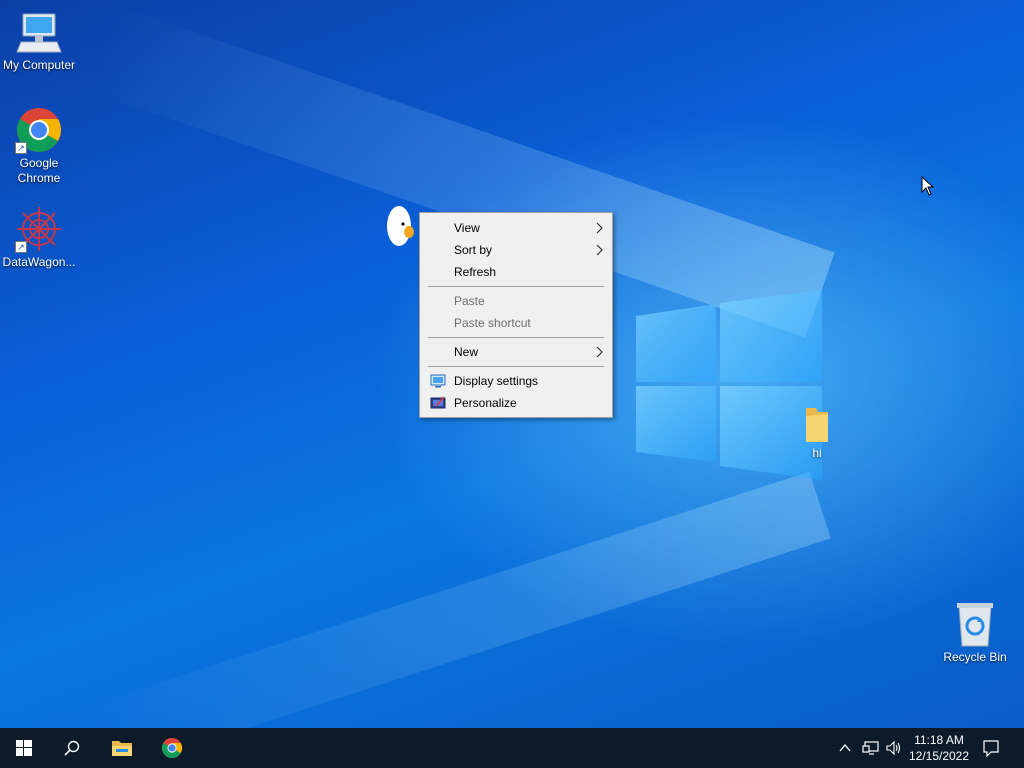  I want to click on folder-icon, so click(817, 424).